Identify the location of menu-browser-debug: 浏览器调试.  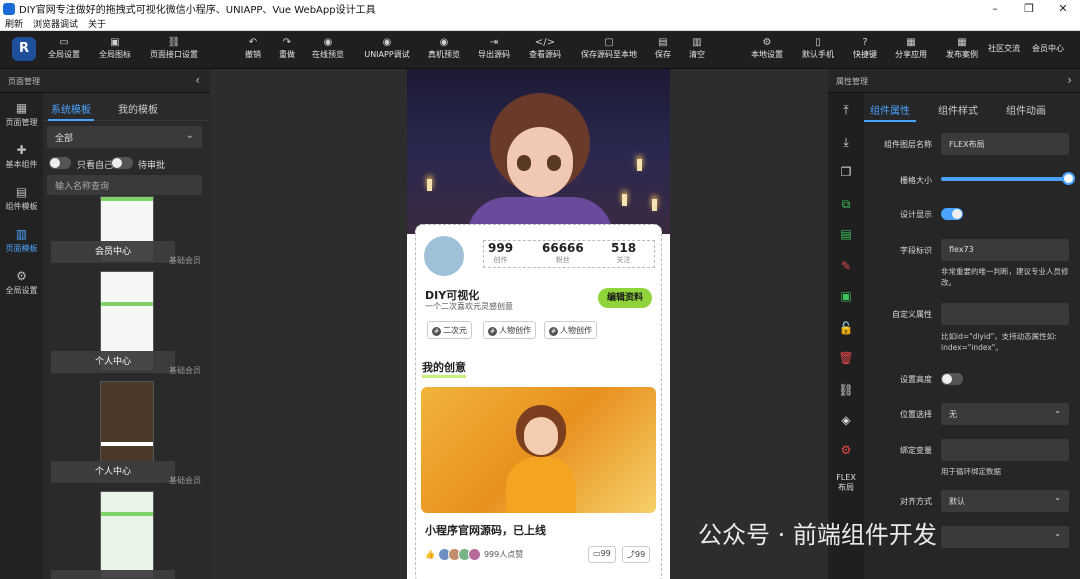
(55, 23).